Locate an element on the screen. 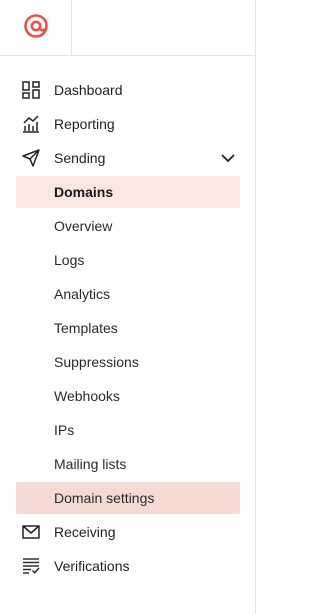 The height and width of the screenshot is (614, 320). sidebar-header is located at coordinates (127, 28).